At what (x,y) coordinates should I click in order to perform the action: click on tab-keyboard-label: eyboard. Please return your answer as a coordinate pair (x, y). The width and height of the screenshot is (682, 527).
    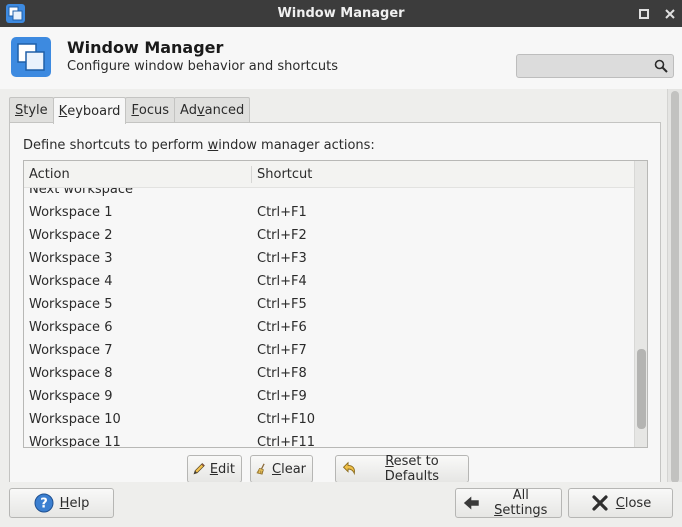
    Looking at the image, I should click on (94, 111).